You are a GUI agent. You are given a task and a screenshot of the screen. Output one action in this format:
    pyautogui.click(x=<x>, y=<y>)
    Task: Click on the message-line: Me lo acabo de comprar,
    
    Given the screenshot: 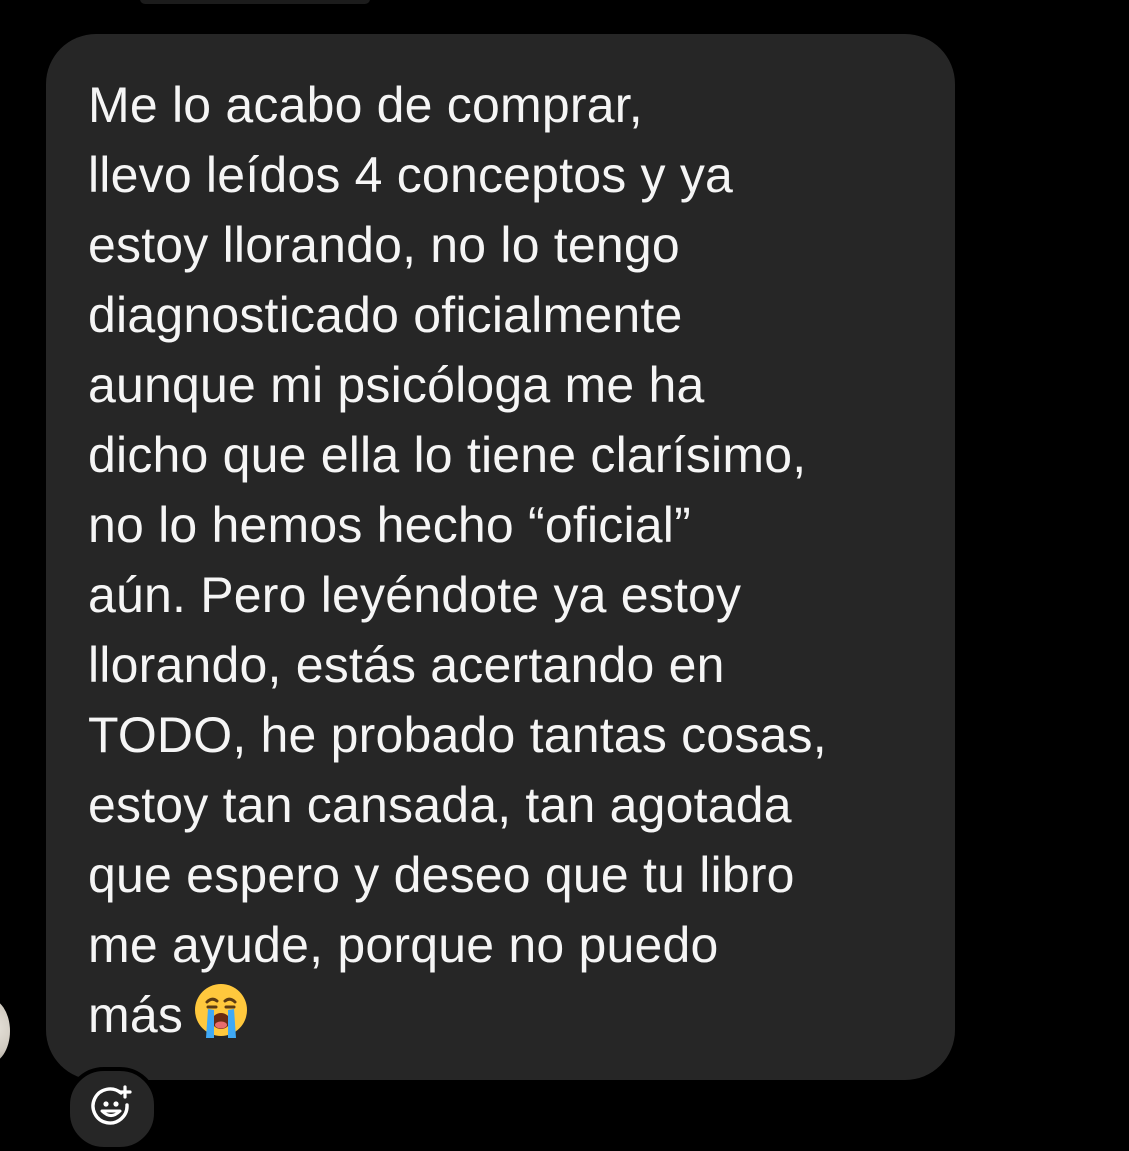 What is the action you would take?
    pyautogui.click(x=365, y=105)
    